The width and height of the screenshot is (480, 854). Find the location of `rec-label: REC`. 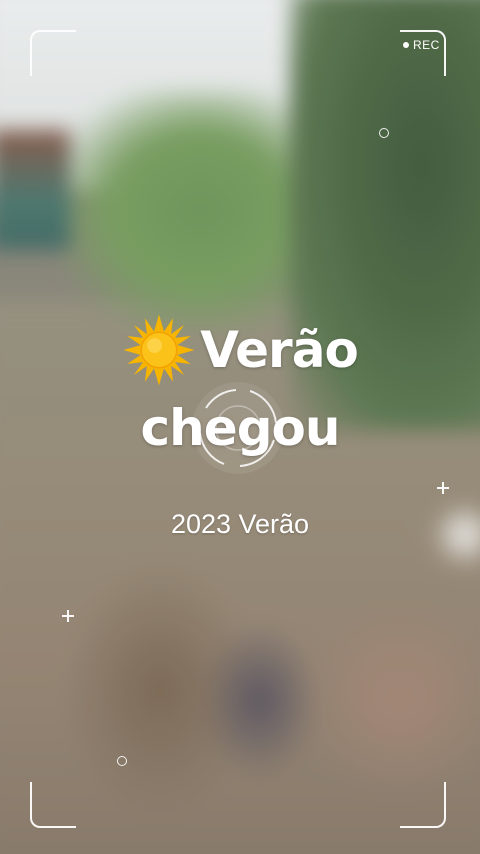

rec-label: REC is located at coordinates (426, 45).